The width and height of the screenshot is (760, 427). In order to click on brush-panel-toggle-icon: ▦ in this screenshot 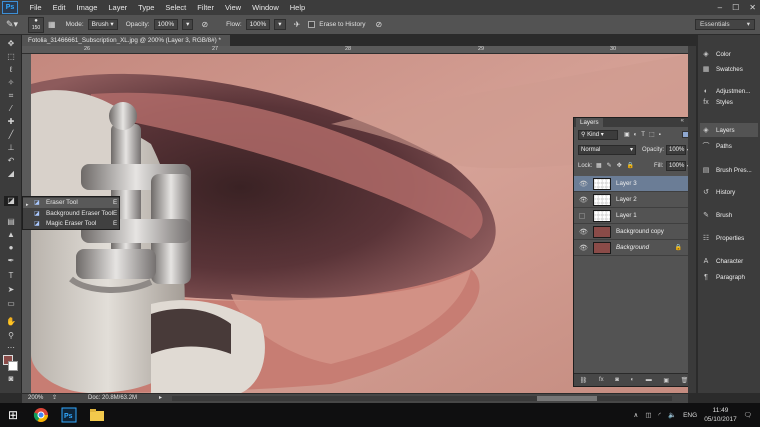, I will do `click(52, 24)`.